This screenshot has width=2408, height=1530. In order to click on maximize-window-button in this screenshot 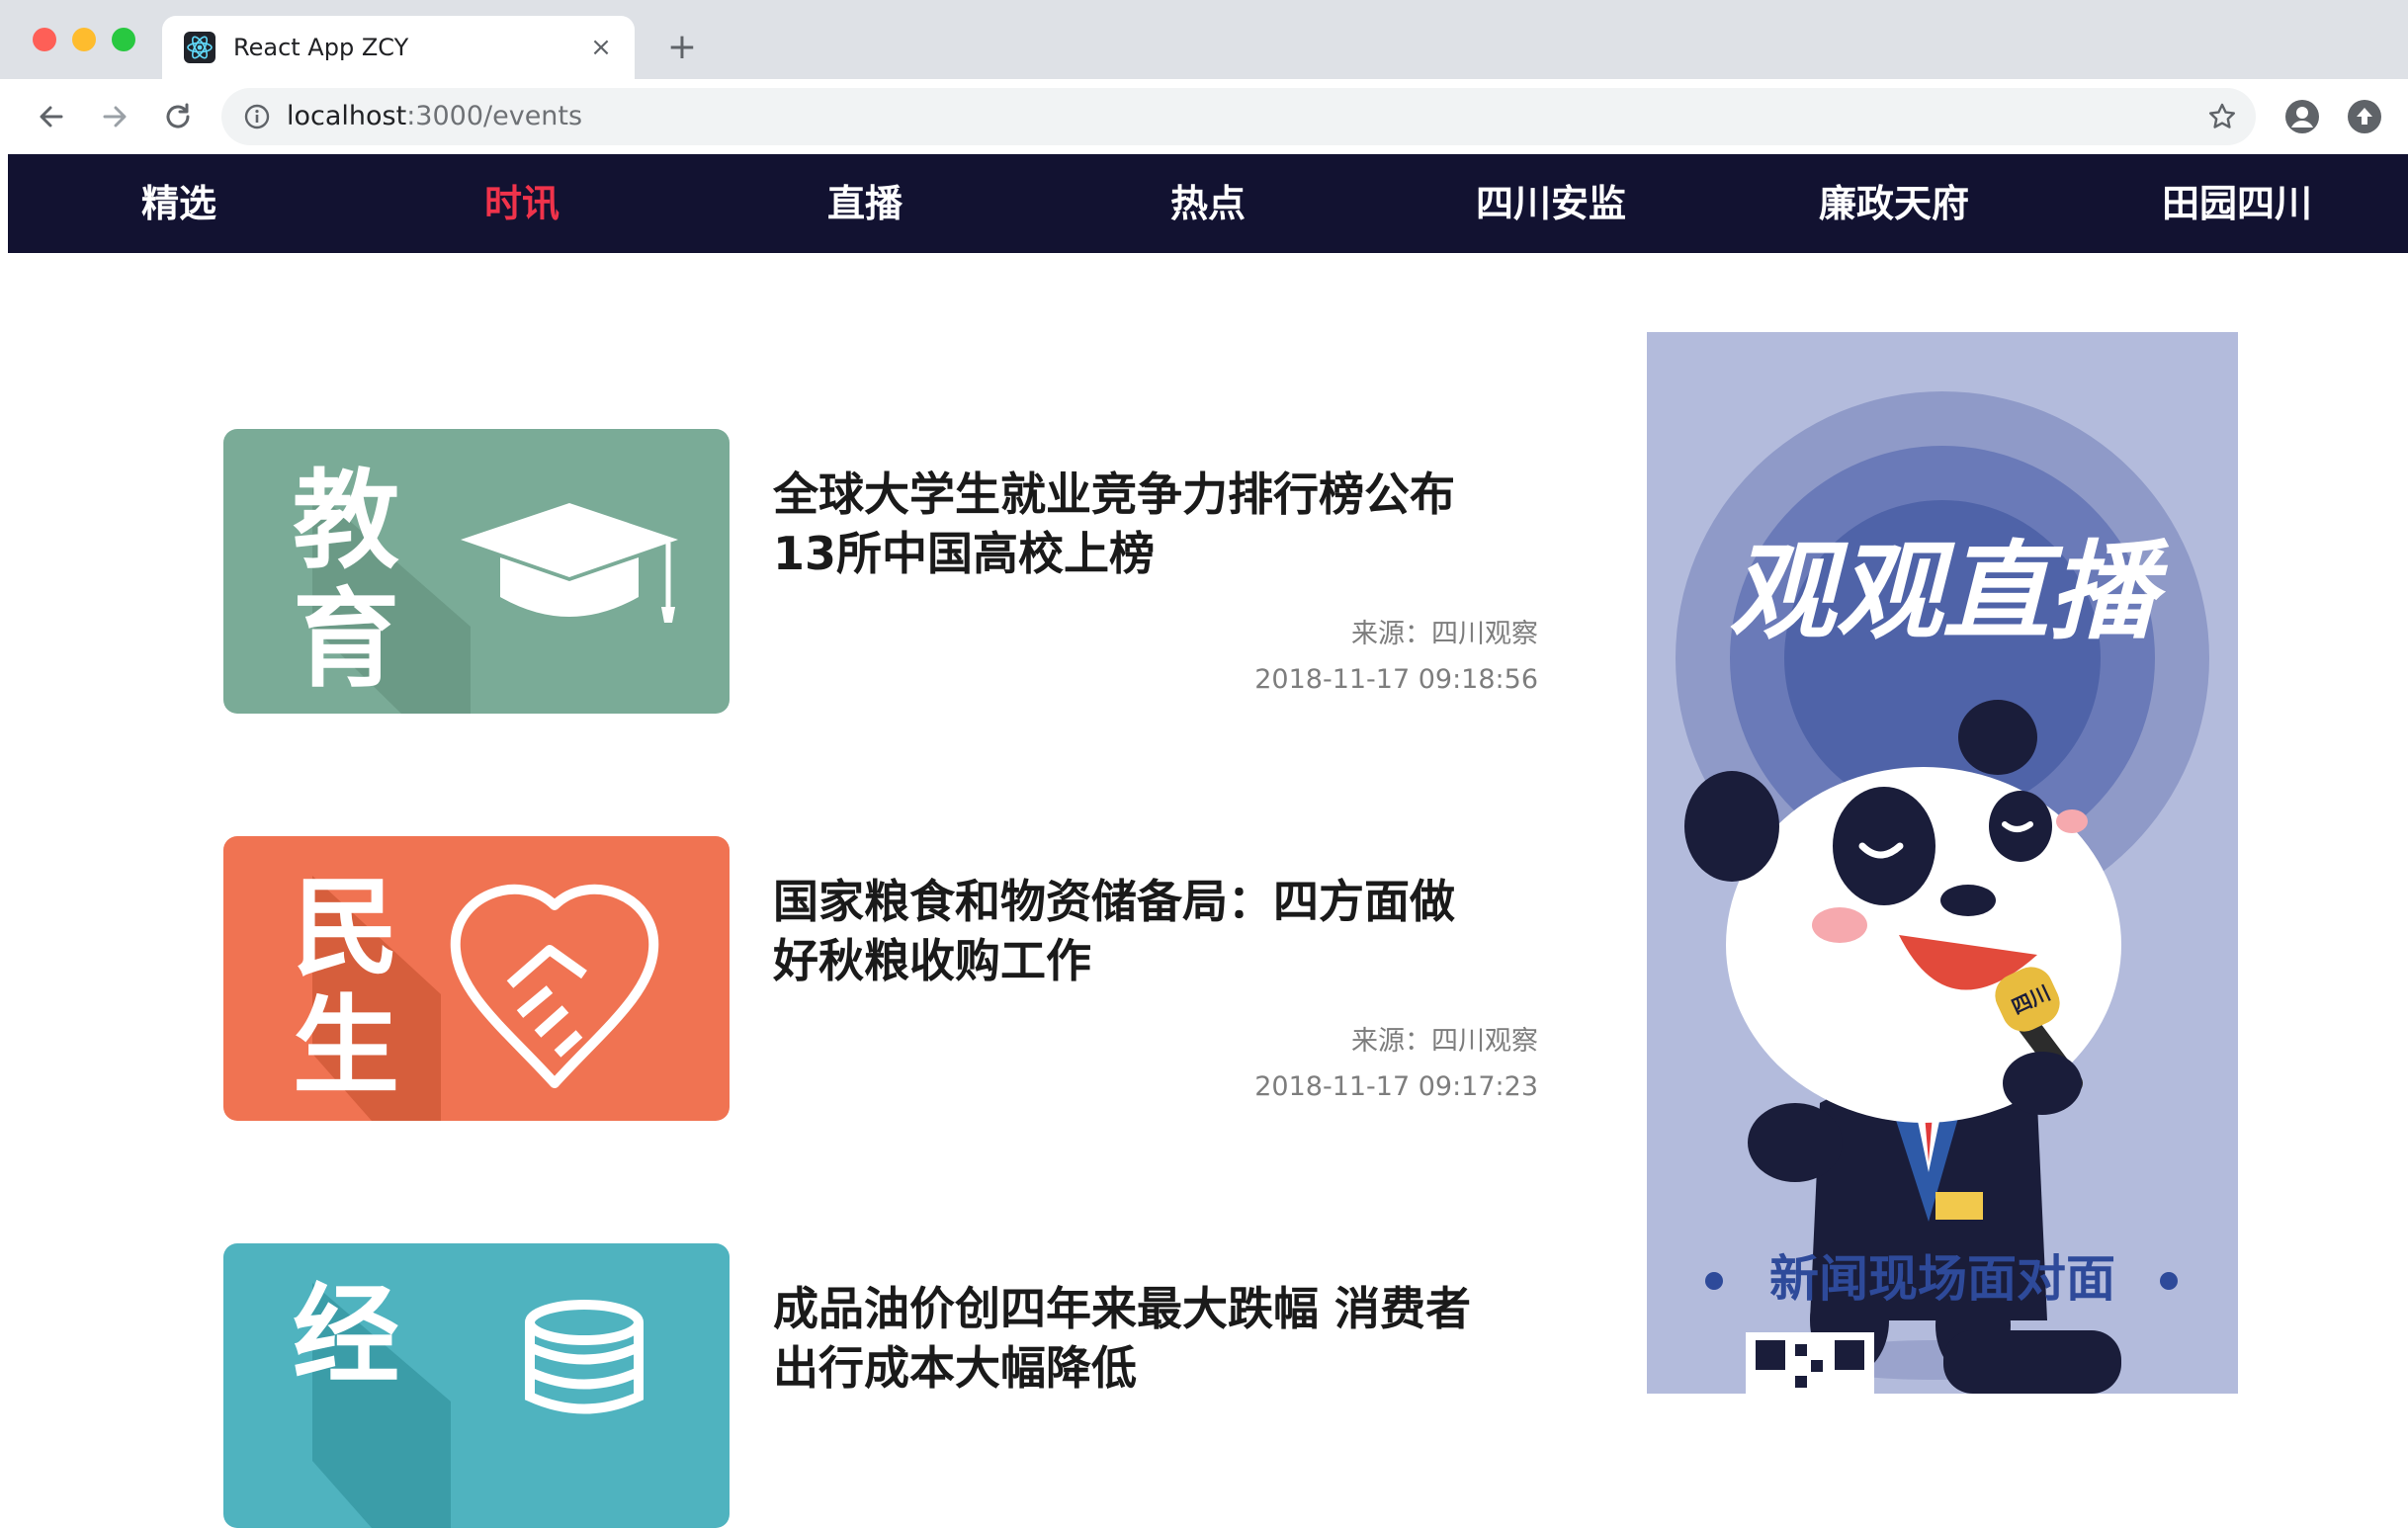, I will do `click(123, 39)`.